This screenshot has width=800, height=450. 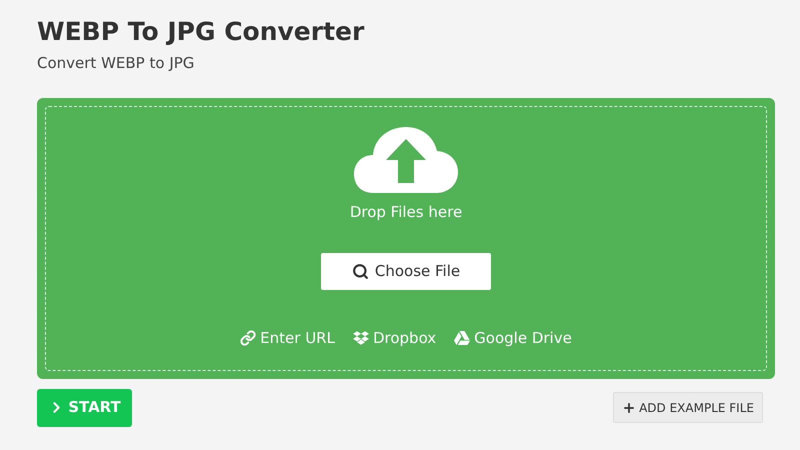 What do you see at coordinates (116, 63) in the screenshot?
I see `page-subtitle: Convert WEBP to JPG` at bounding box center [116, 63].